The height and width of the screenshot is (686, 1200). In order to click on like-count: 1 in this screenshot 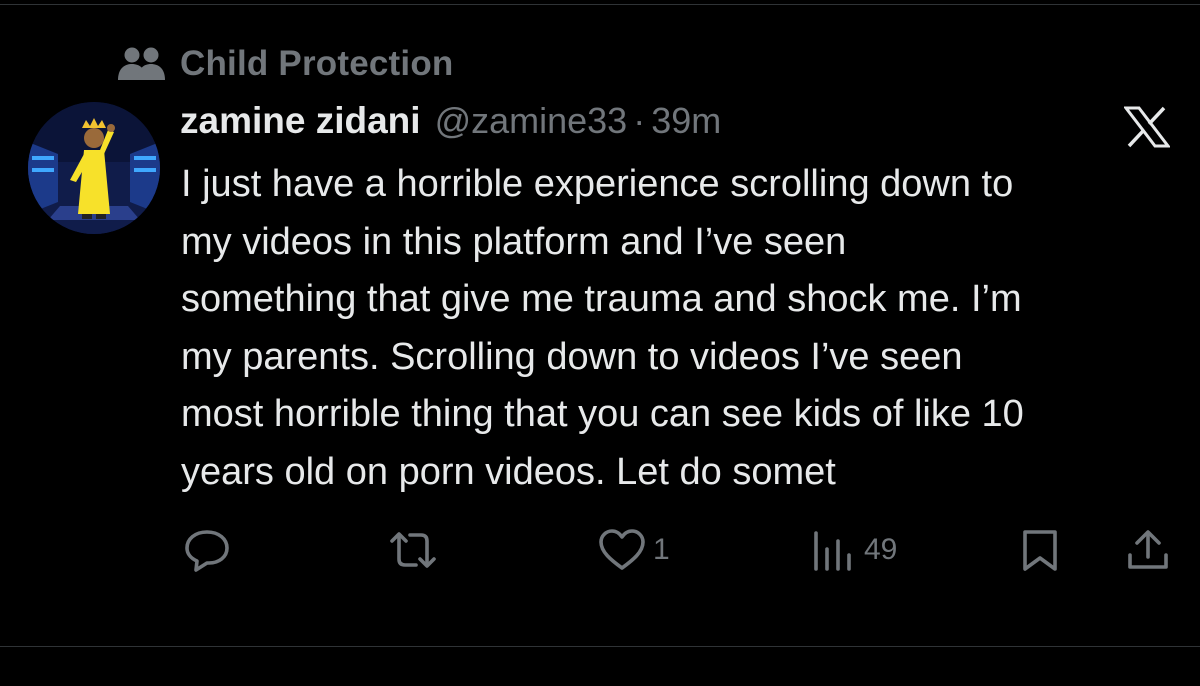, I will do `click(661, 549)`.